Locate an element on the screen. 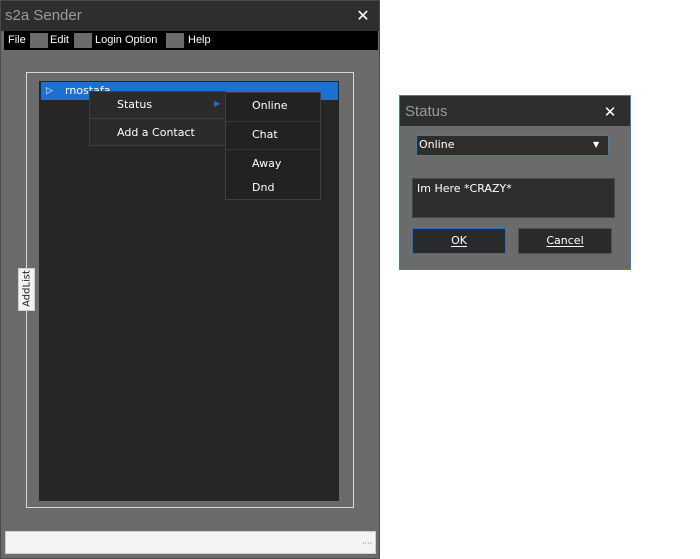  cancel-button-label: Cancel is located at coordinates (565, 240).